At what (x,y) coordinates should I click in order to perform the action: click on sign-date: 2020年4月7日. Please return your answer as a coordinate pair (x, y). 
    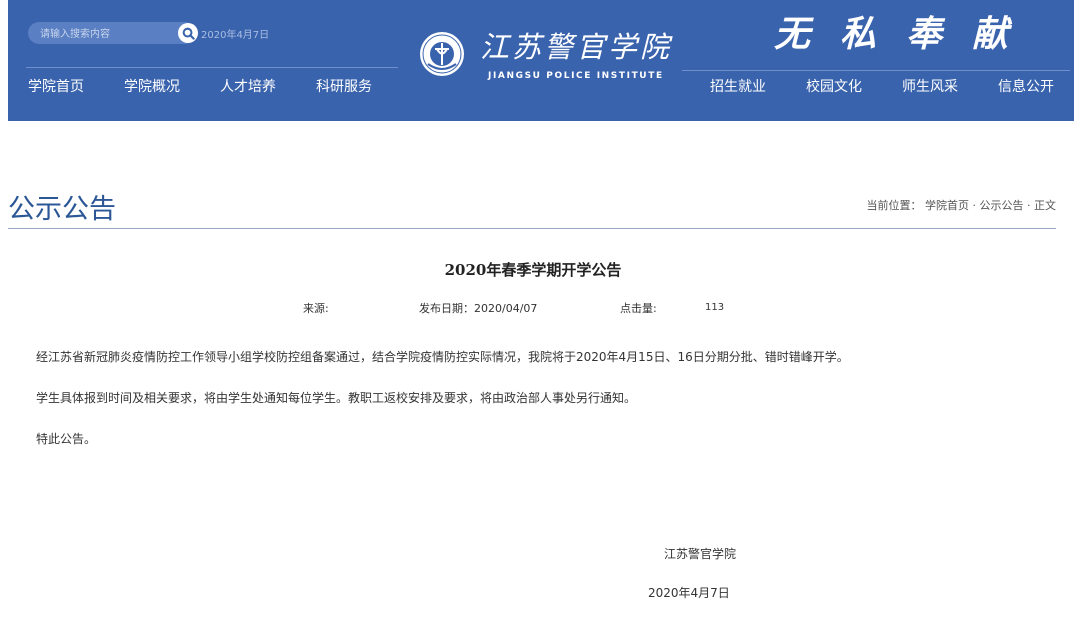
    Looking at the image, I should click on (689, 593).